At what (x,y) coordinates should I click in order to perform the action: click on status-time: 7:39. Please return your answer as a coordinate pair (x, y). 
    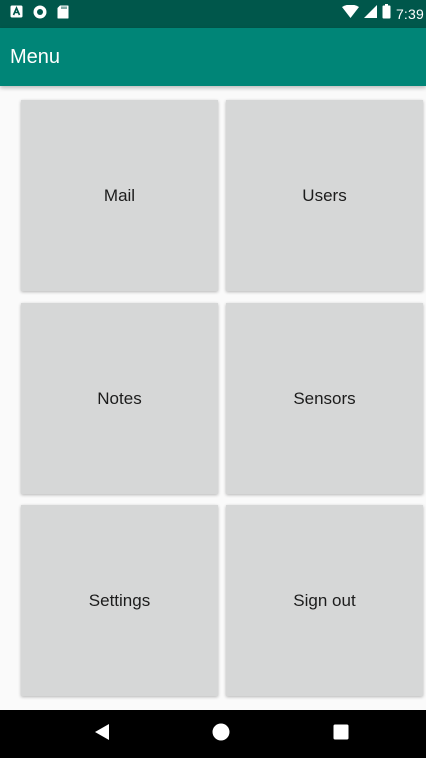
    Looking at the image, I should click on (409, 14).